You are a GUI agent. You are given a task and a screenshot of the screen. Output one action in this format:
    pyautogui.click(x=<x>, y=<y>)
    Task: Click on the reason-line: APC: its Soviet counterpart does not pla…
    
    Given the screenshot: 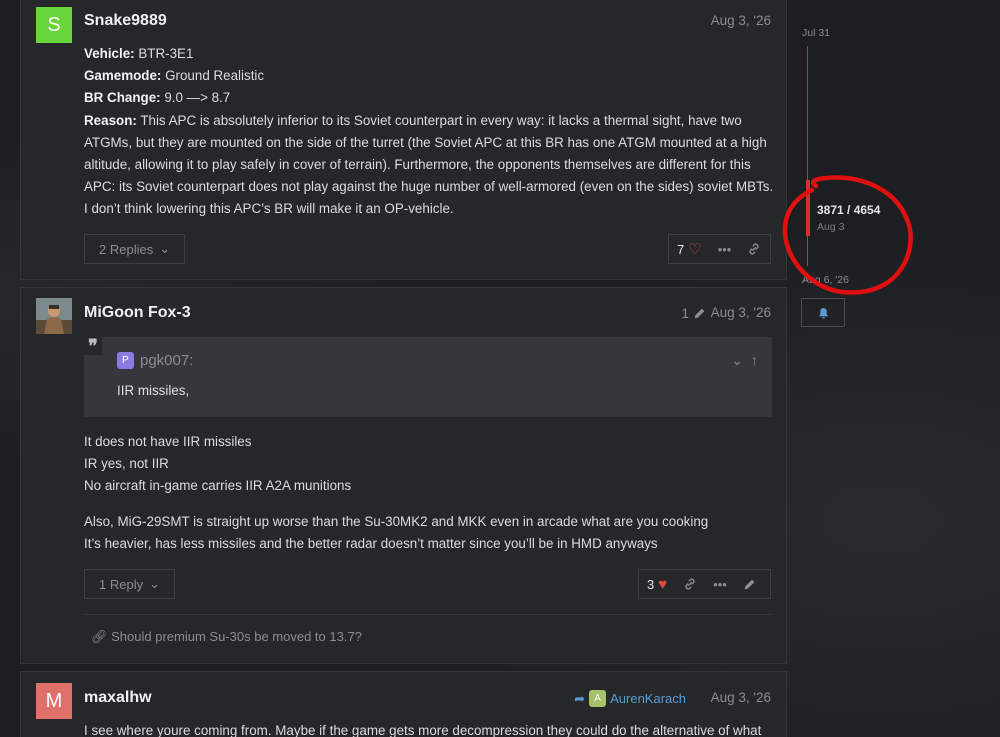 What is the action you would take?
    pyautogui.click(x=429, y=187)
    